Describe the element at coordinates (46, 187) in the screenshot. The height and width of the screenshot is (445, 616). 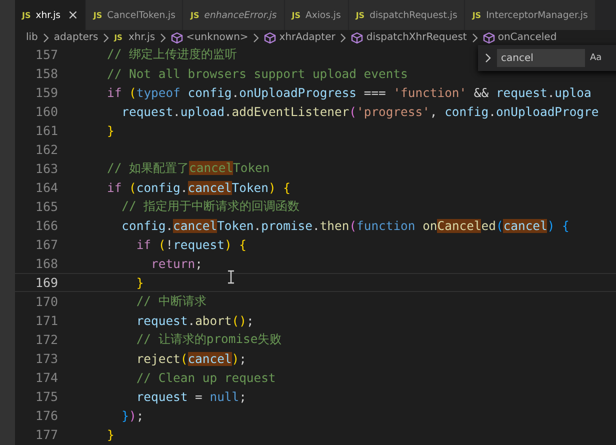
I see `line-number: 164` at that location.